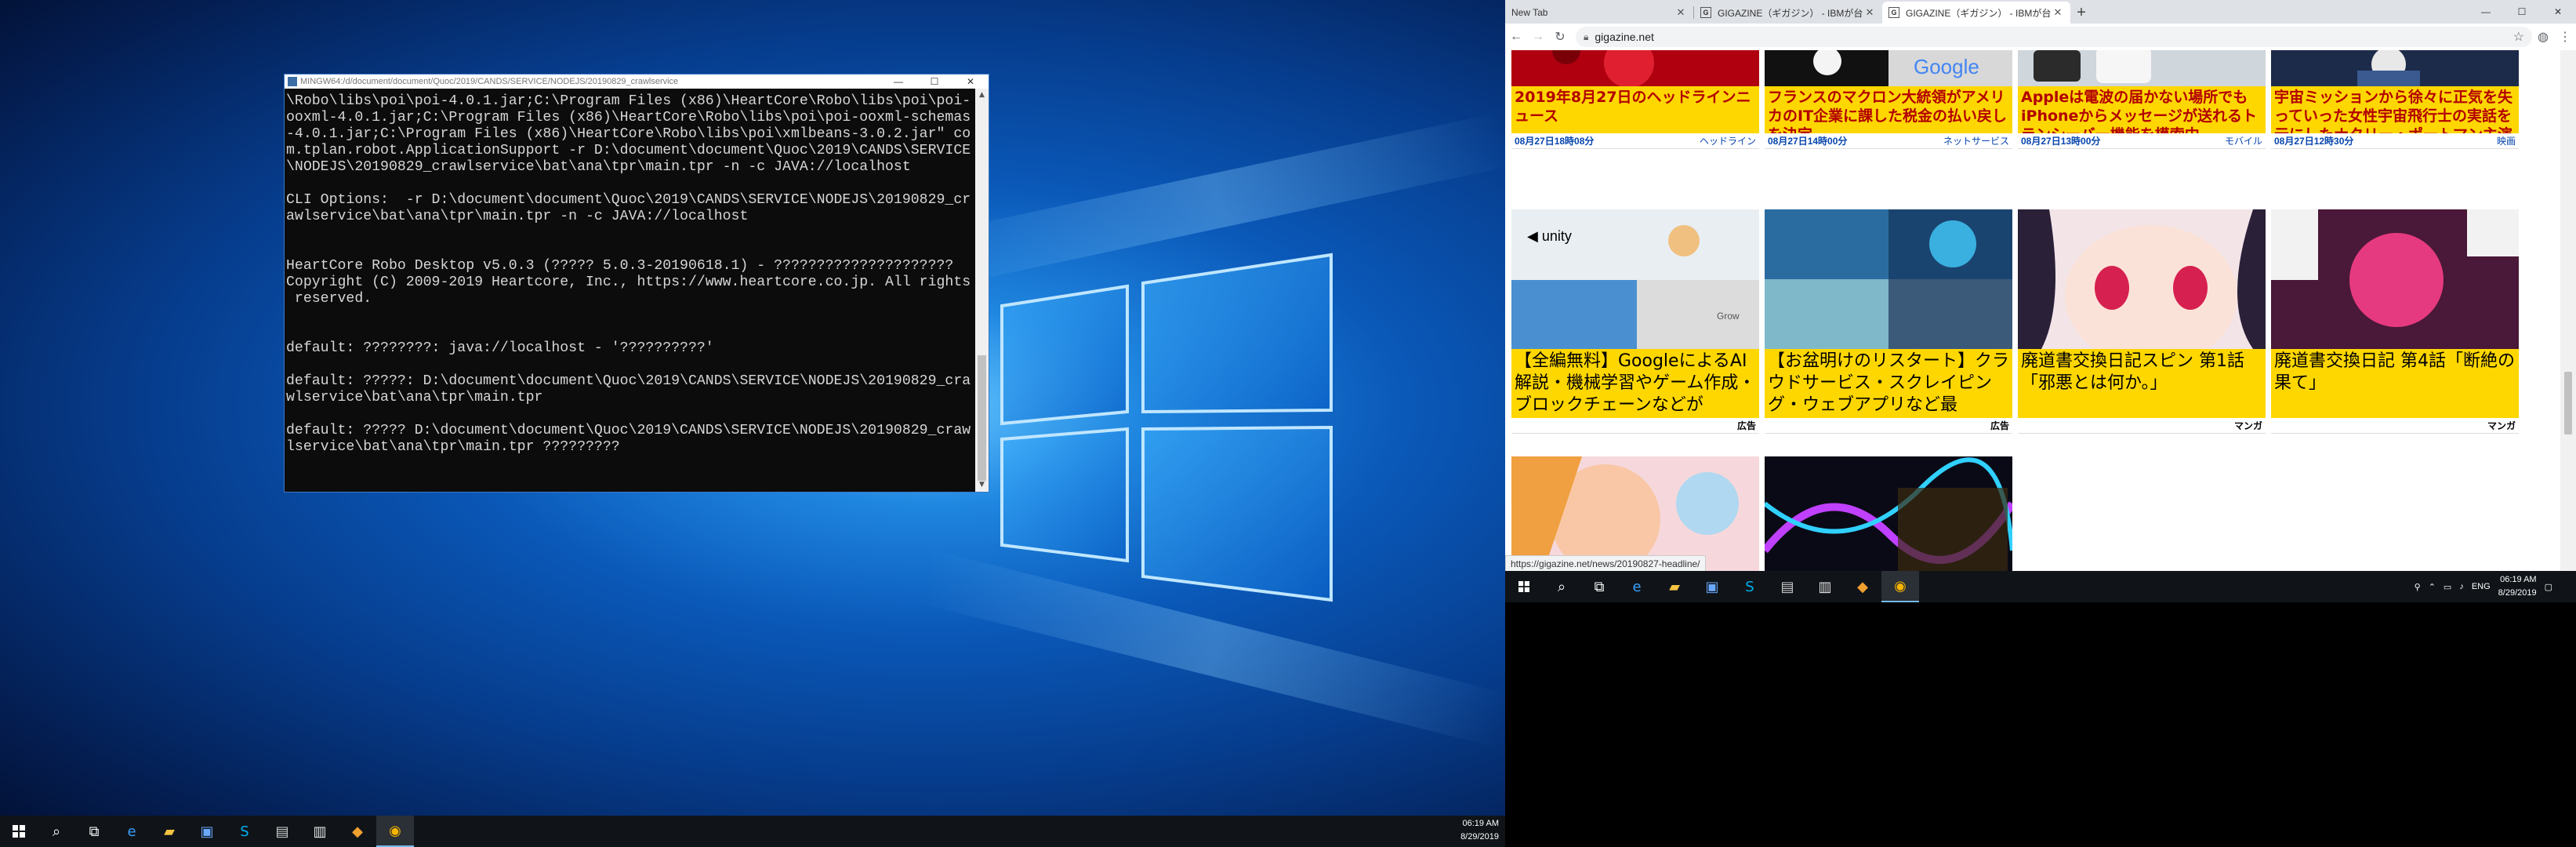 This screenshot has width=2576, height=847. Describe the element at coordinates (2433, 587) in the screenshot. I see `show-hidden-icons-chevron-icon: ⌃` at that location.